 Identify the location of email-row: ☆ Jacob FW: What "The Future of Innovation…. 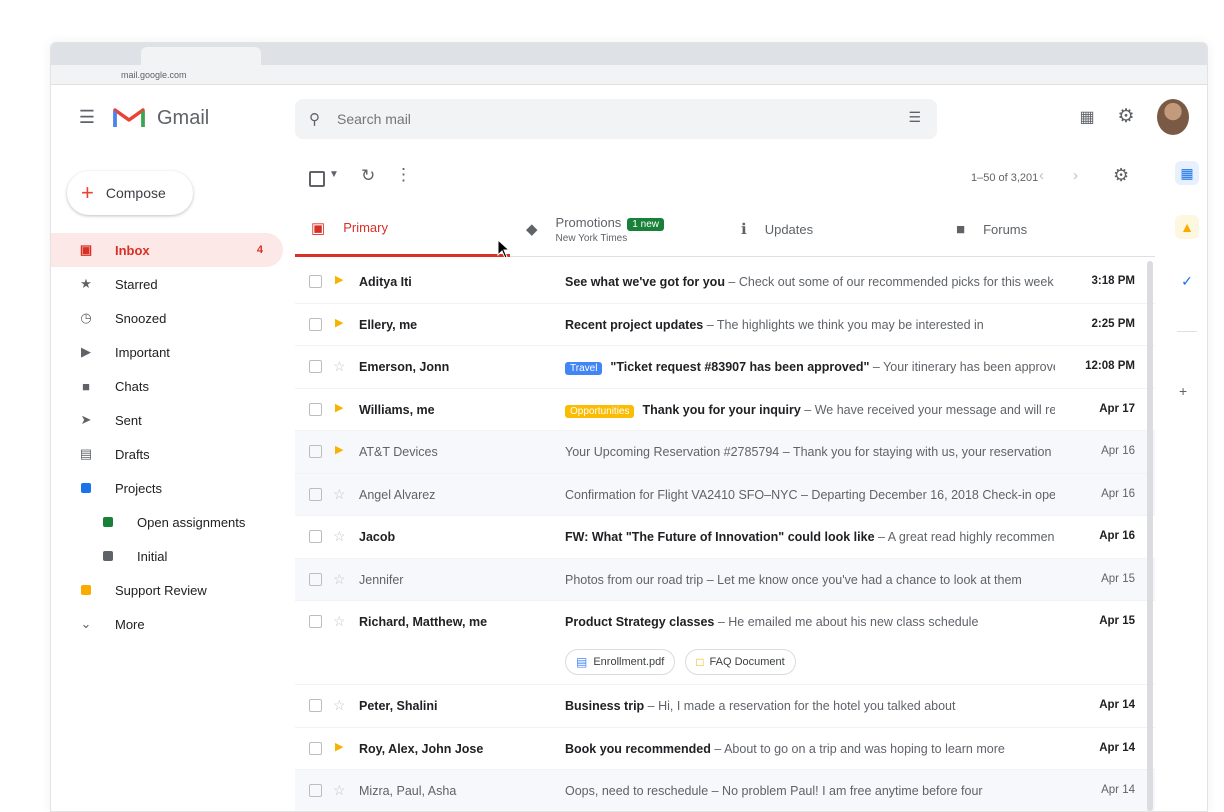
(725, 537).